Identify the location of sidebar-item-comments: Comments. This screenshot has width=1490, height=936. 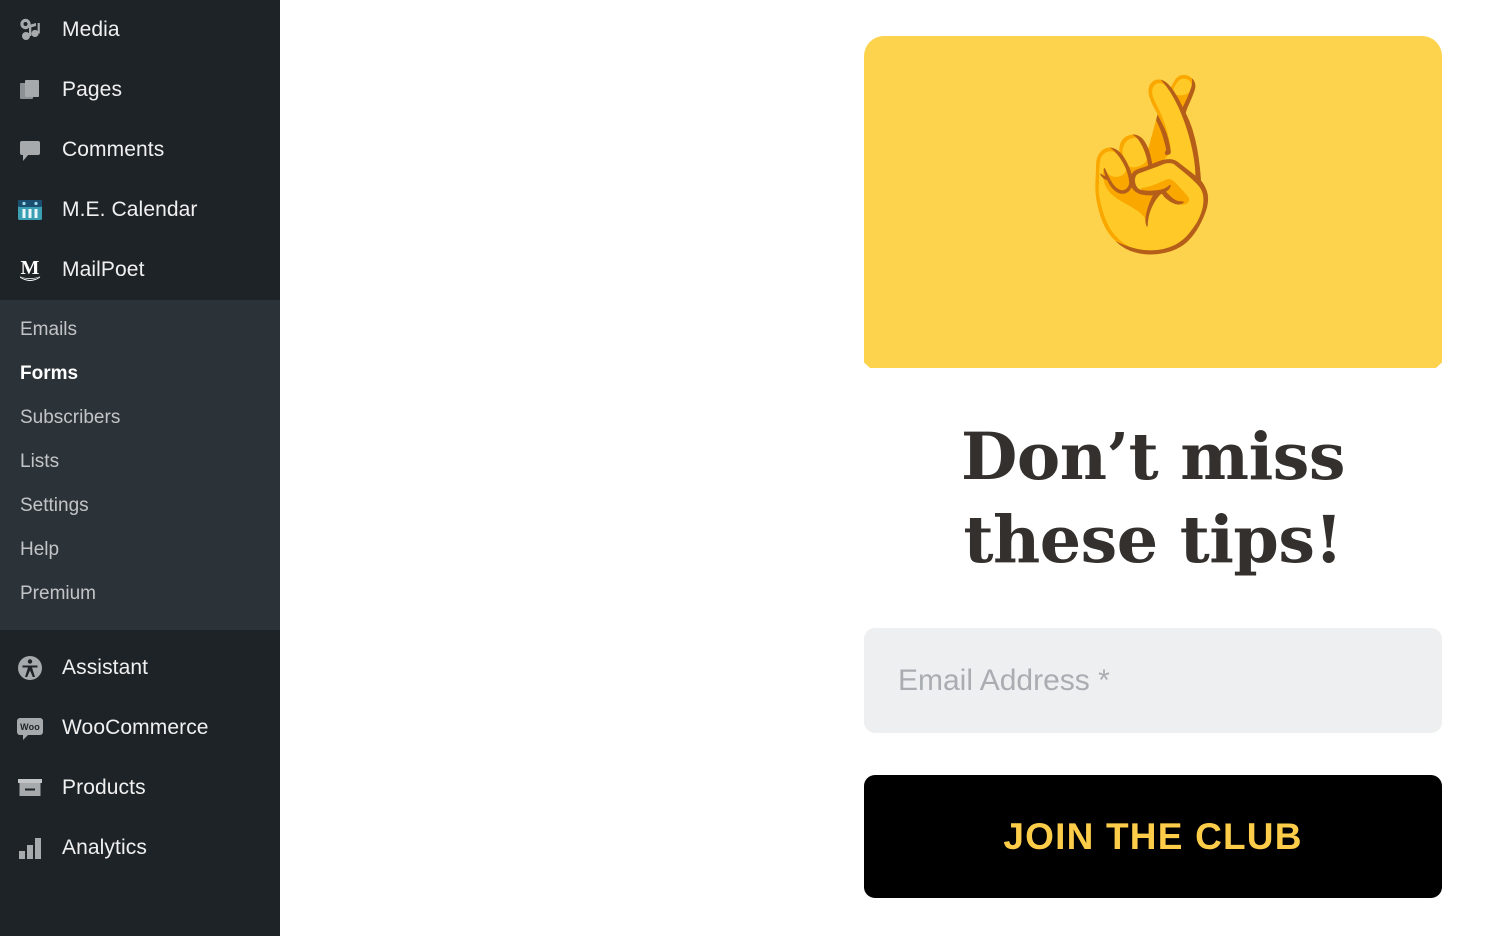
(140, 150).